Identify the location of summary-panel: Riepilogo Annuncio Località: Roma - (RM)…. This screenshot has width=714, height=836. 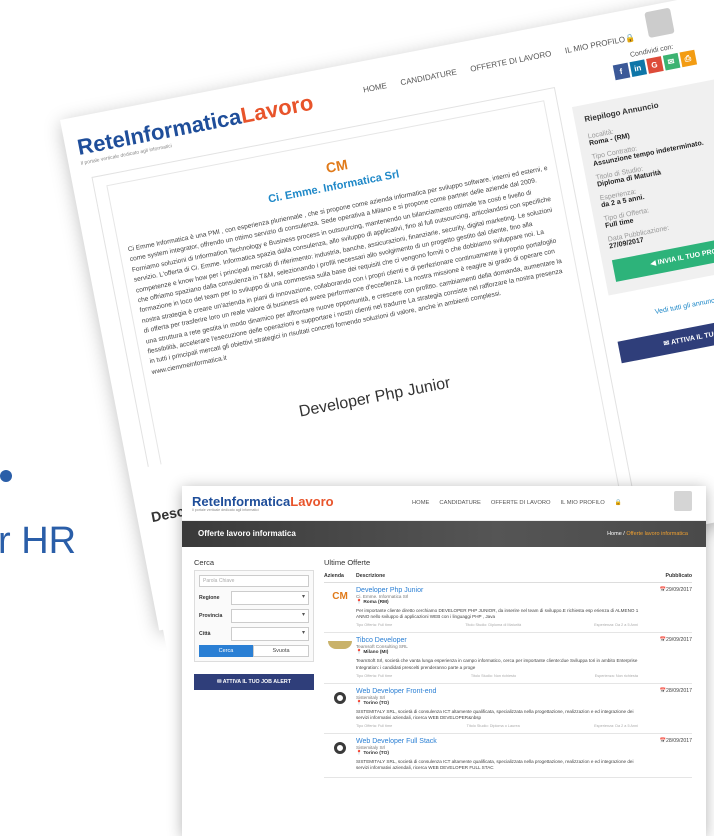
(642, 184).